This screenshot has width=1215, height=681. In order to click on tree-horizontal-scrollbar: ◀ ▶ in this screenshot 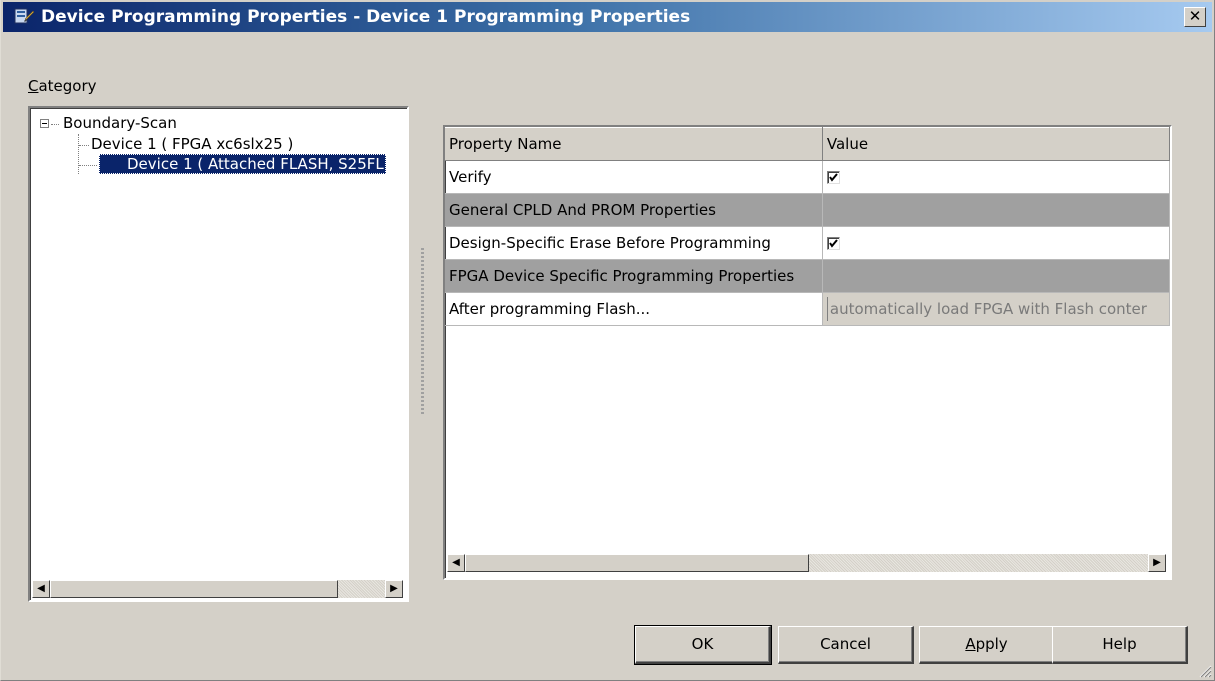, I will do `click(217, 589)`.